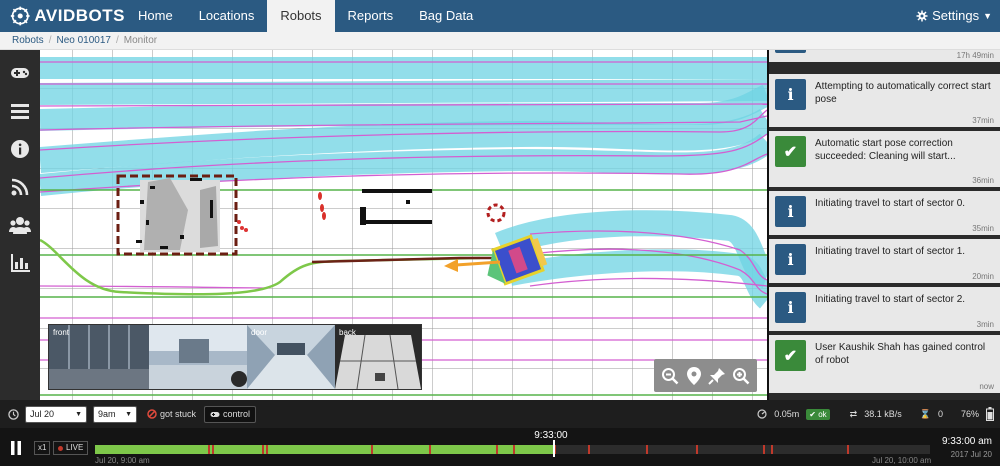 This screenshot has height=466, width=1000. What do you see at coordinates (347, 332) in the screenshot?
I see `camera-back-label: back` at bounding box center [347, 332].